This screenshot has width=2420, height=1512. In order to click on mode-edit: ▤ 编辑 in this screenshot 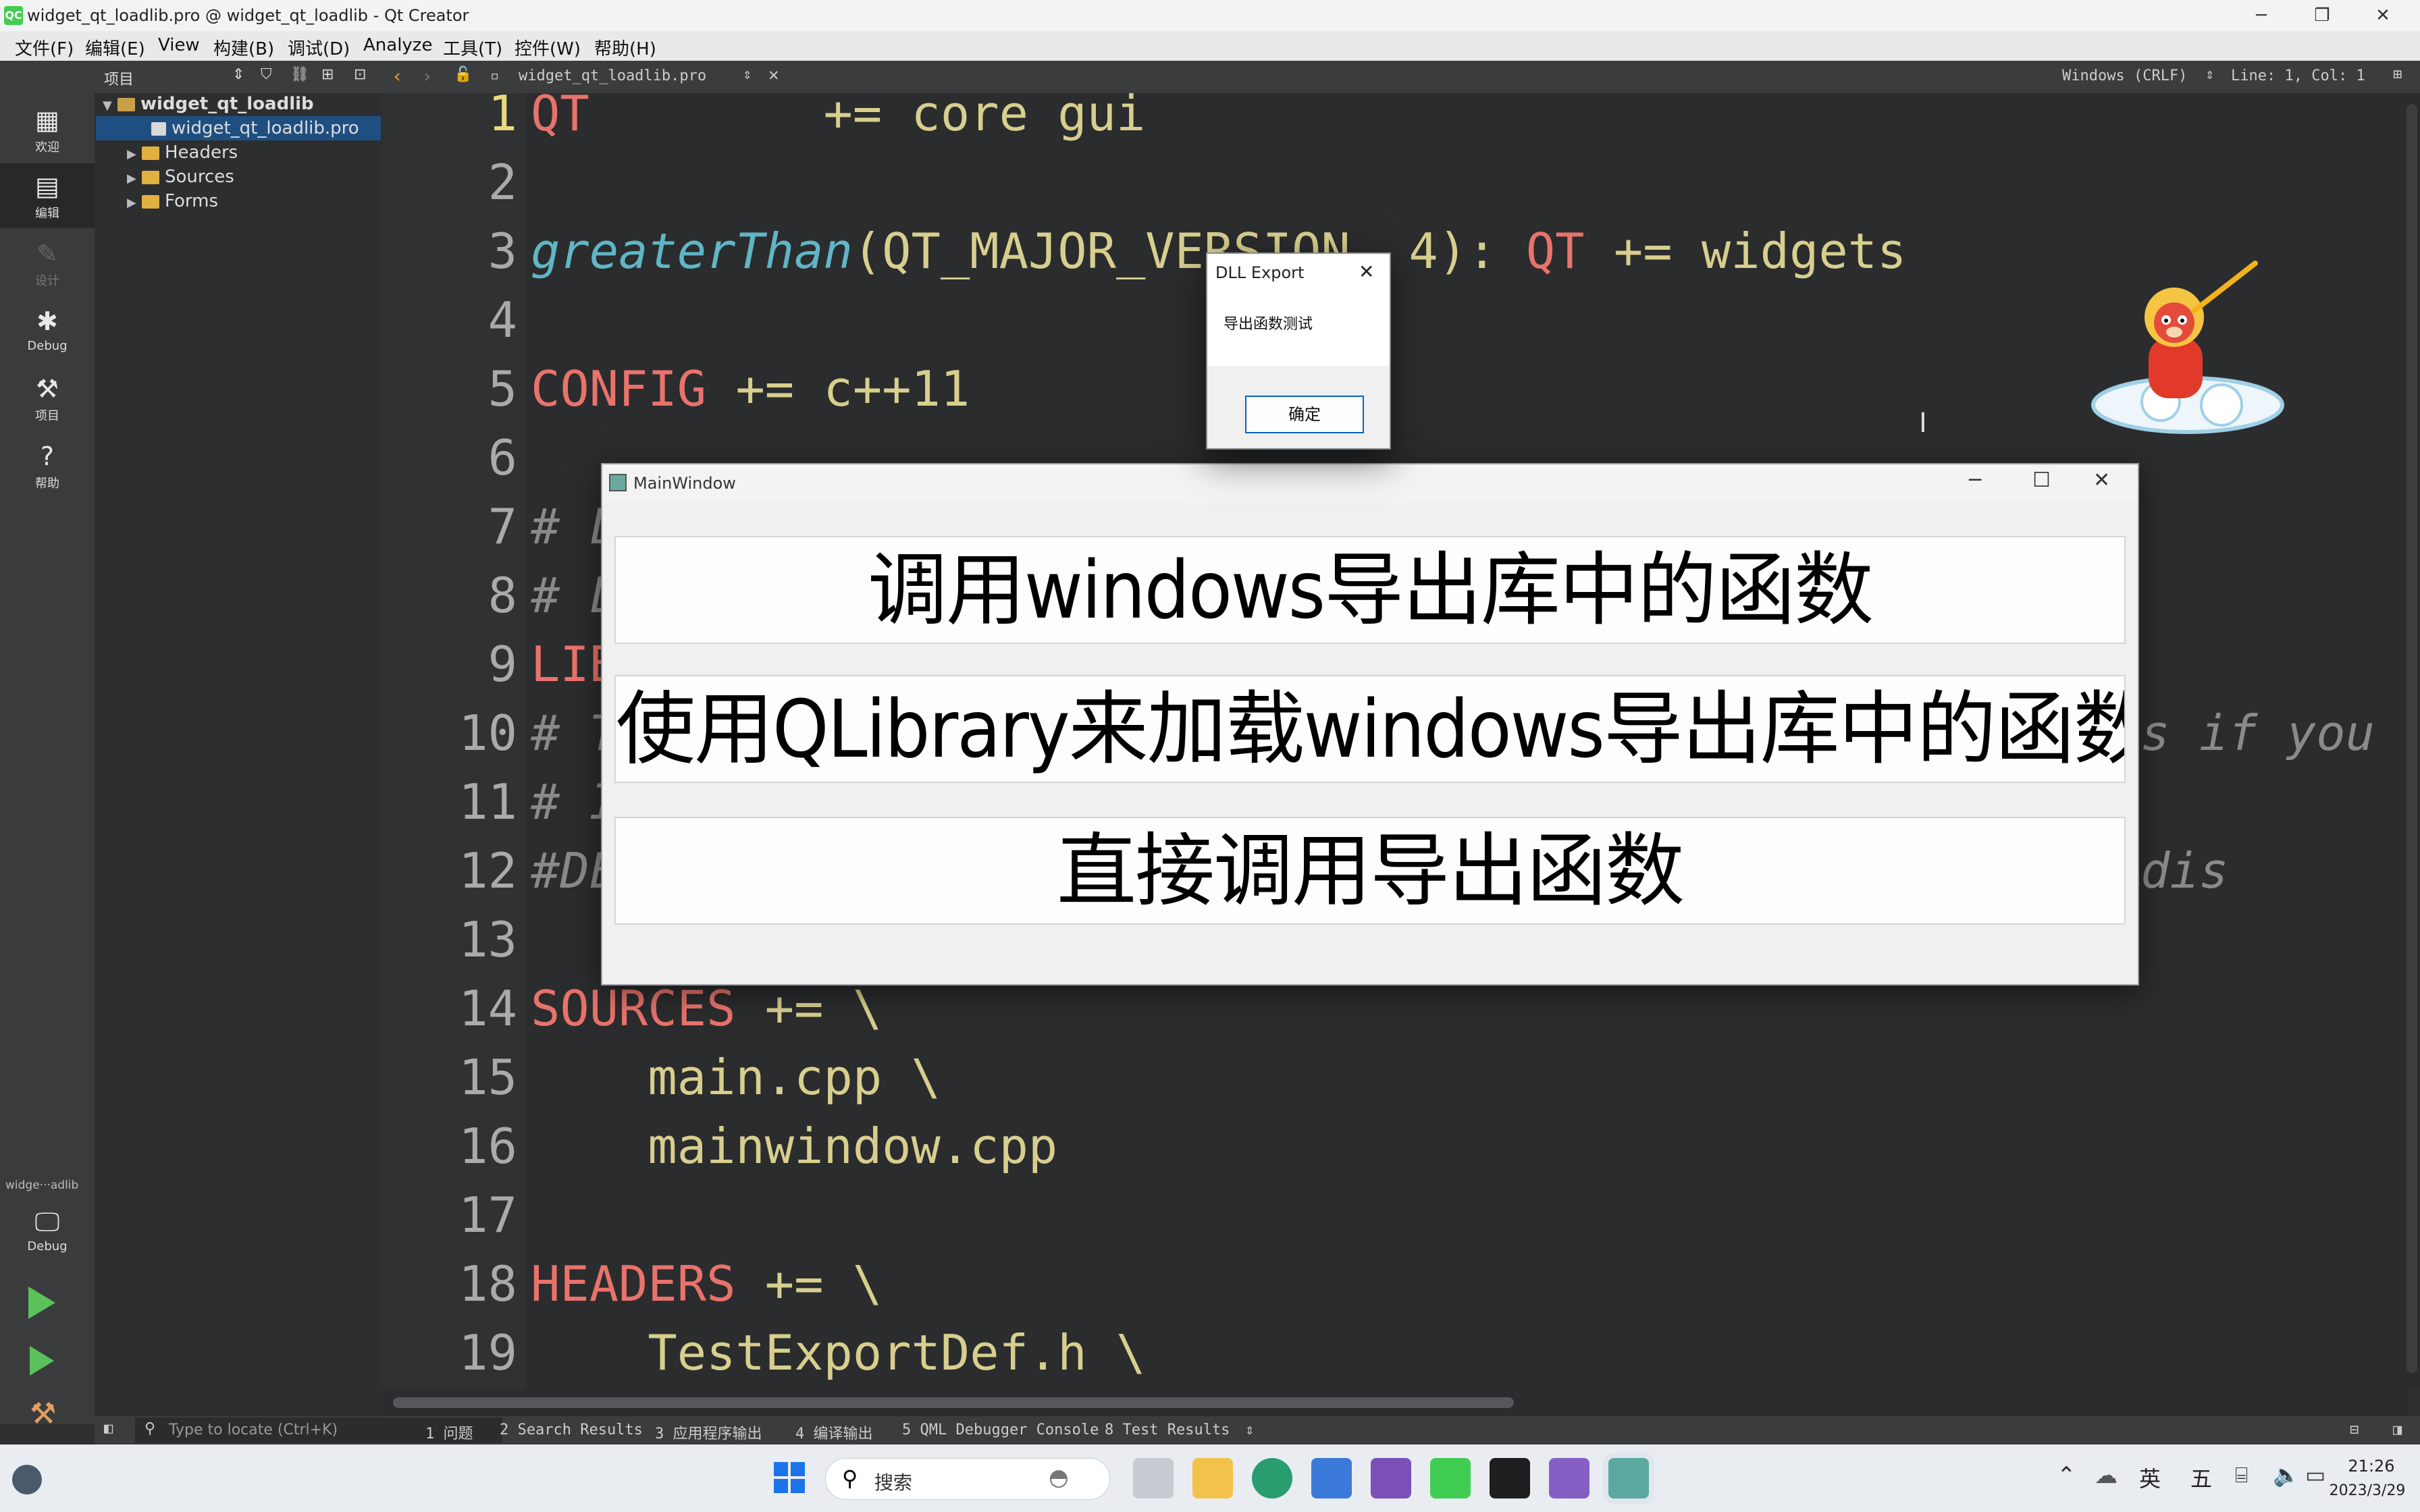, I will do `click(47, 195)`.